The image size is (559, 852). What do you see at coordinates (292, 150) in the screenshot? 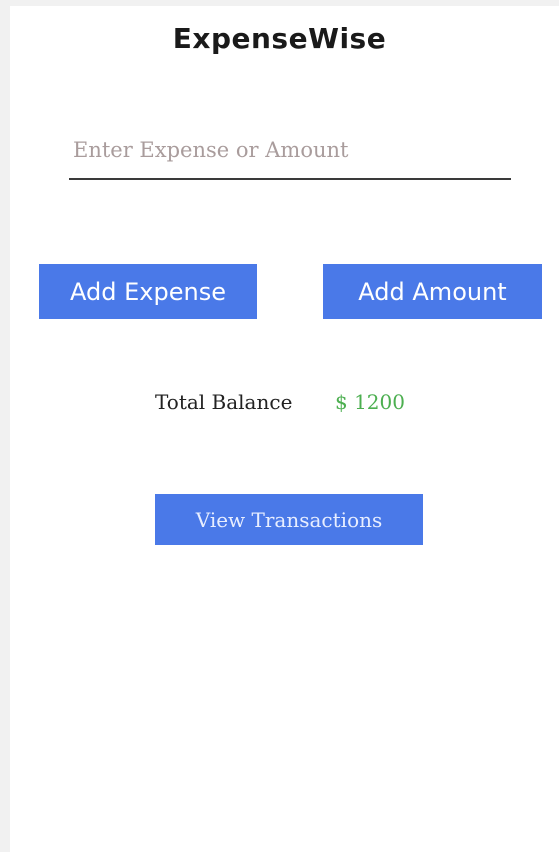
I see `expense-amount-input` at bounding box center [292, 150].